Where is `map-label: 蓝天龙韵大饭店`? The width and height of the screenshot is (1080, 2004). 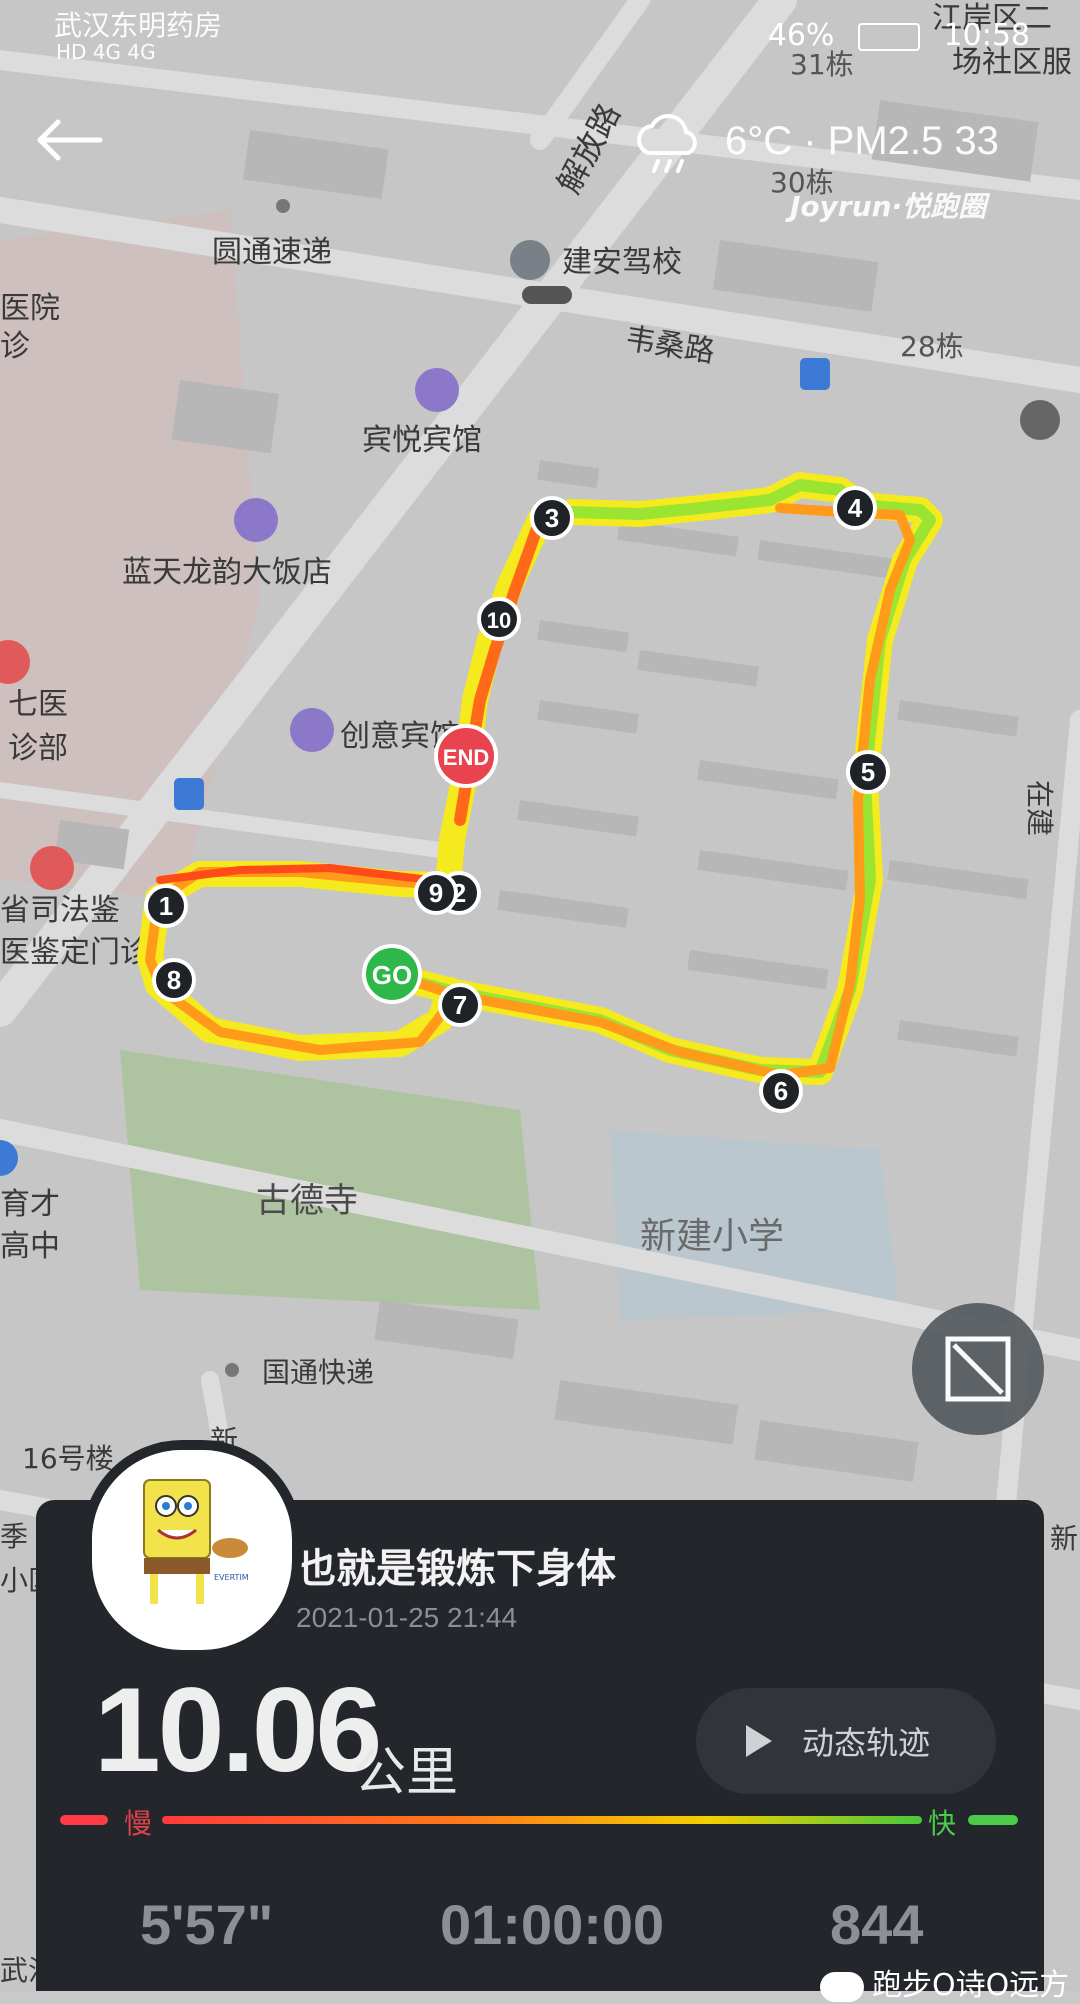
map-label: 蓝天龙韵大饭店 is located at coordinates (227, 572).